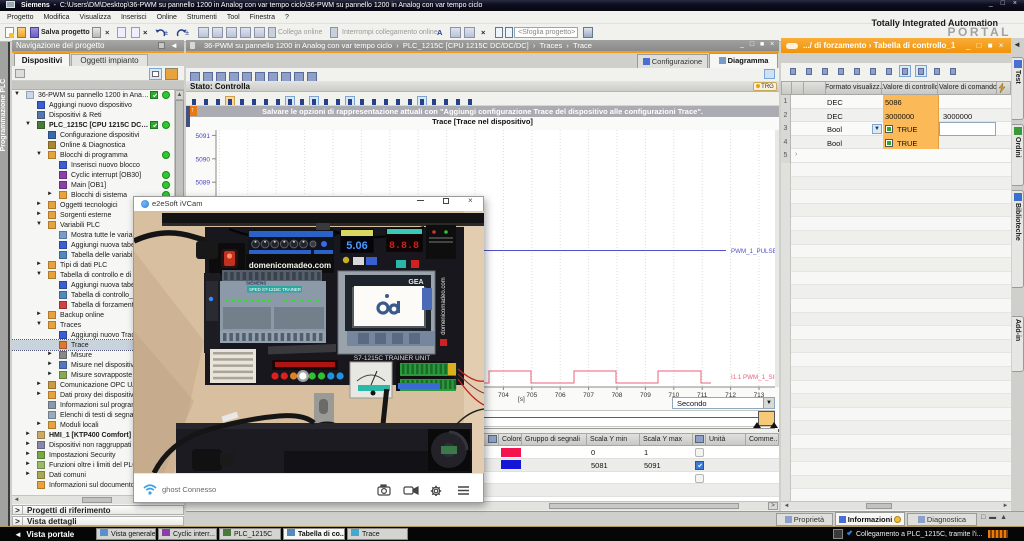  I want to click on svg-text: 709, so click(645, 395).